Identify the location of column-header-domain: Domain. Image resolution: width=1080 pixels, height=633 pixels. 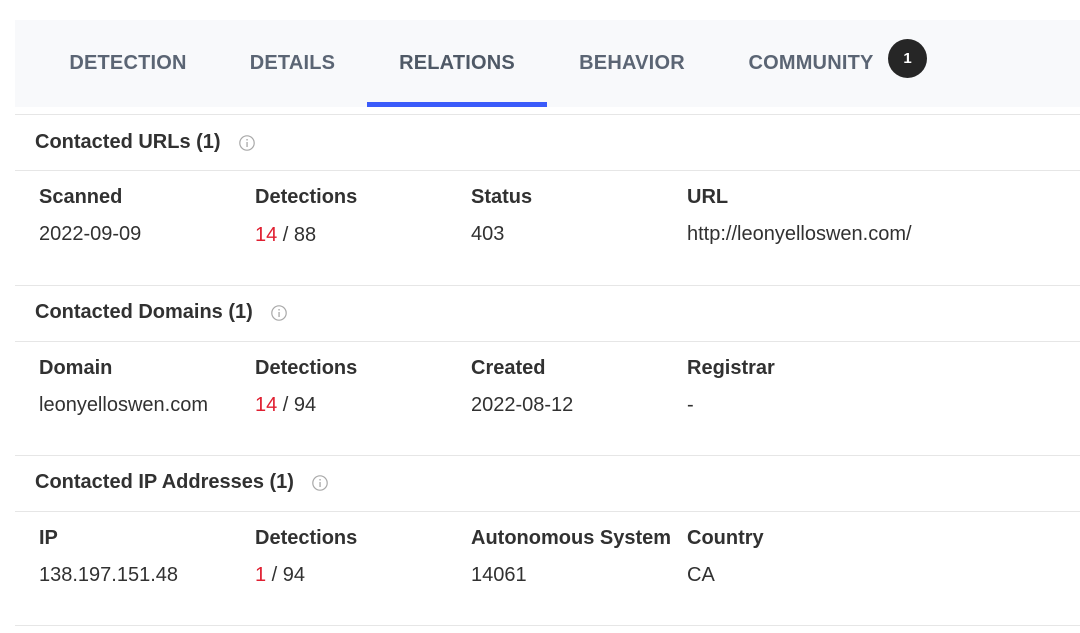
(76, 368).